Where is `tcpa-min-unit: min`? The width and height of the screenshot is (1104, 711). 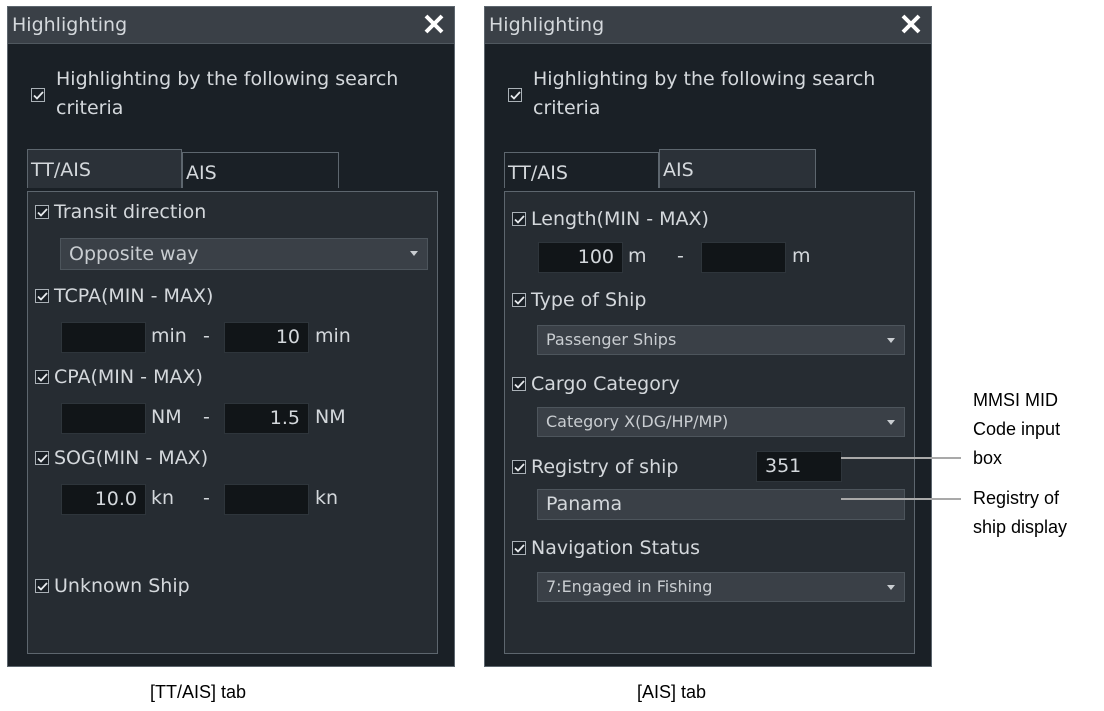
tcpa-min-unit: min is located at coordinates (169, 336).